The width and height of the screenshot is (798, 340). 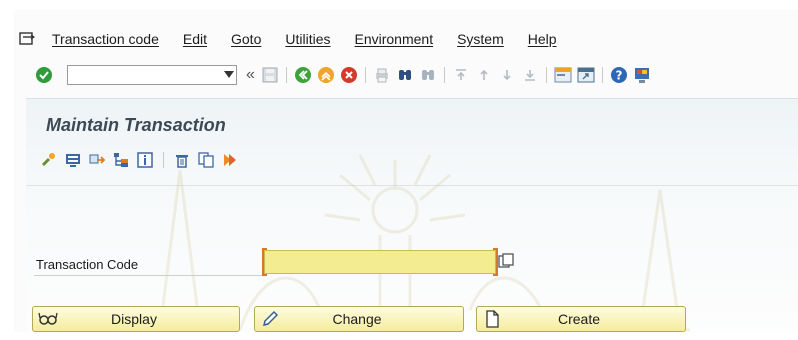 What do you see at coordinates (182, 160) in the screenshot?
I see `delete-icon` at bounding box center [182, 160].